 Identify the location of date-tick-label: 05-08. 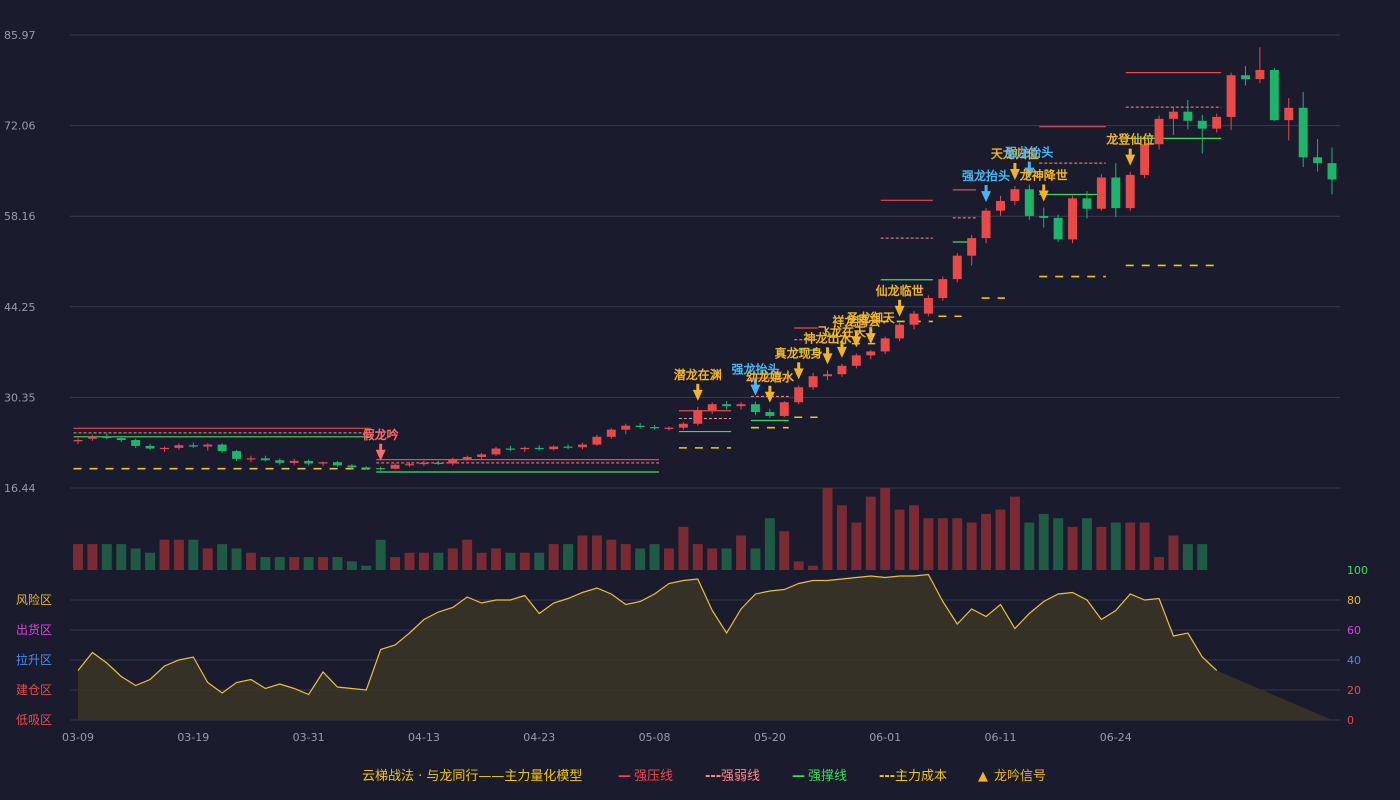
(655, 737).